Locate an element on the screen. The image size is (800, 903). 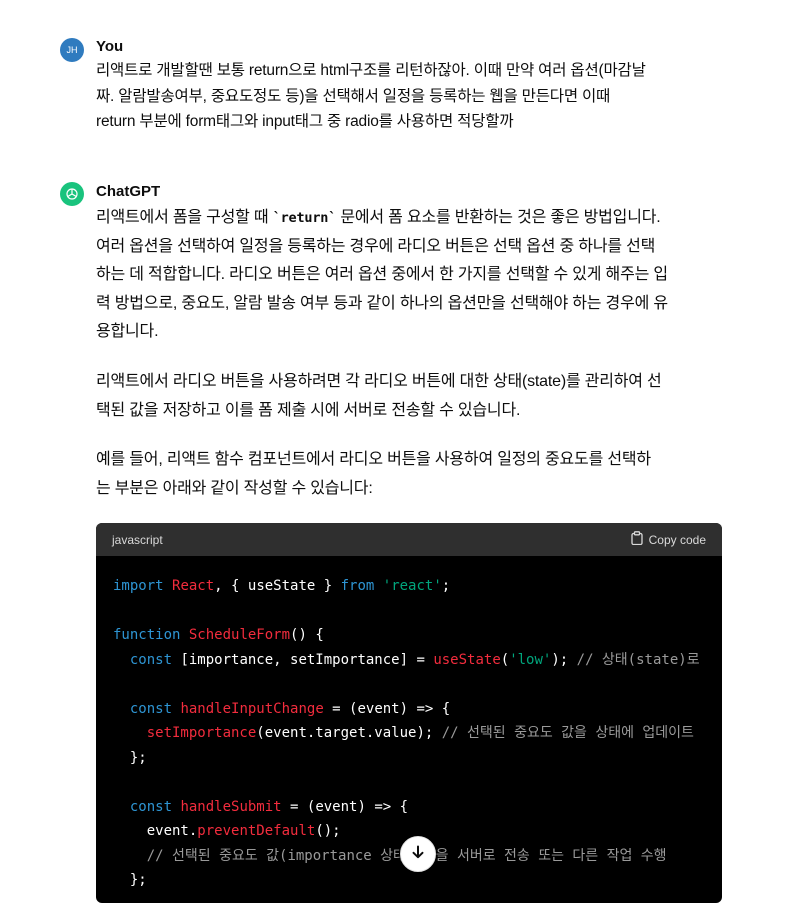
code-line: }; is located at coordinates (138, 757).